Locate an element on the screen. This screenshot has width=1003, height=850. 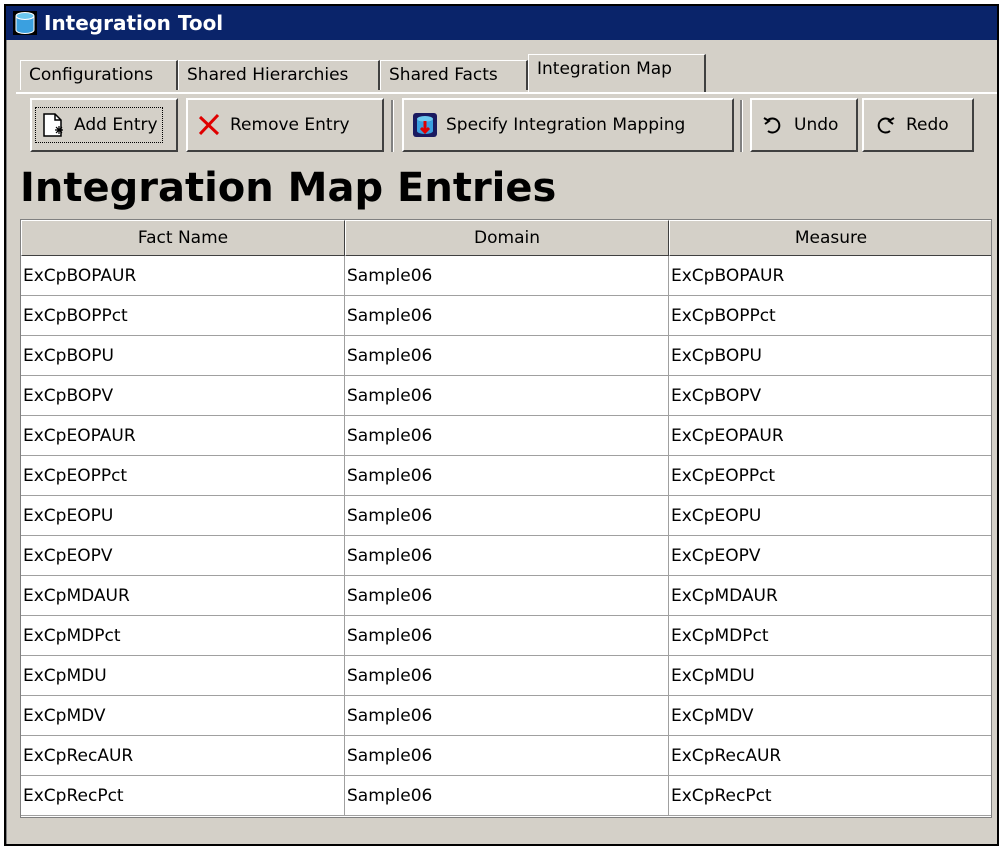
table-row: ExCpRecPct Sample06 ExCpRecPct is located at coordinates (506, 796).